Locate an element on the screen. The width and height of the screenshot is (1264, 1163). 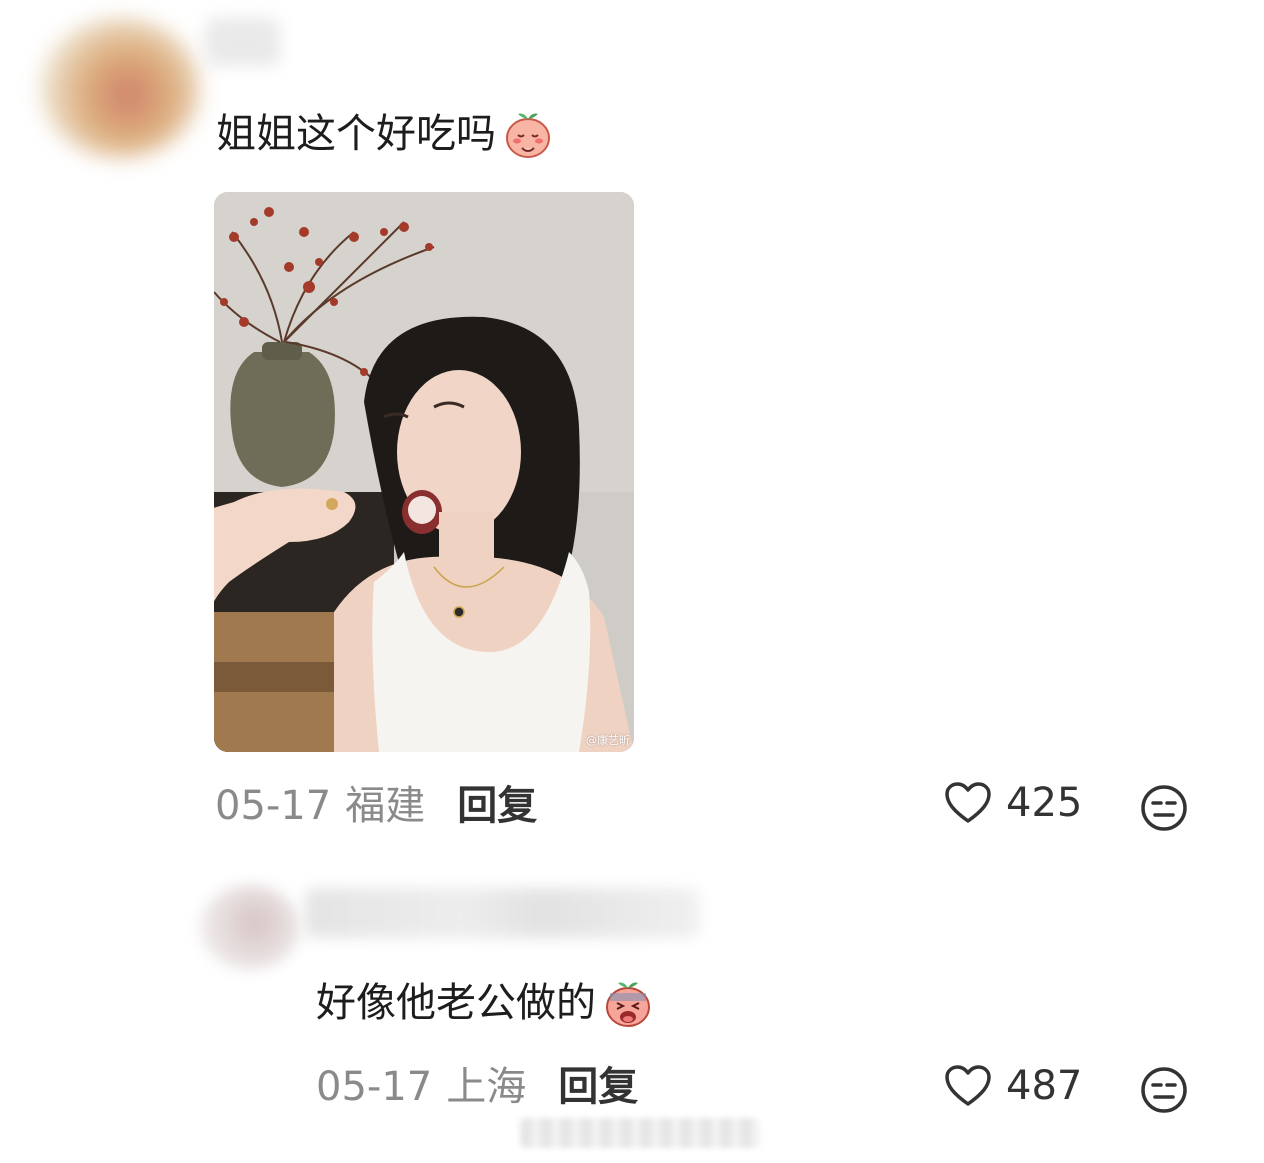
comment-text-content: 好像他老公做的 is located at coordinates (456, 1003).